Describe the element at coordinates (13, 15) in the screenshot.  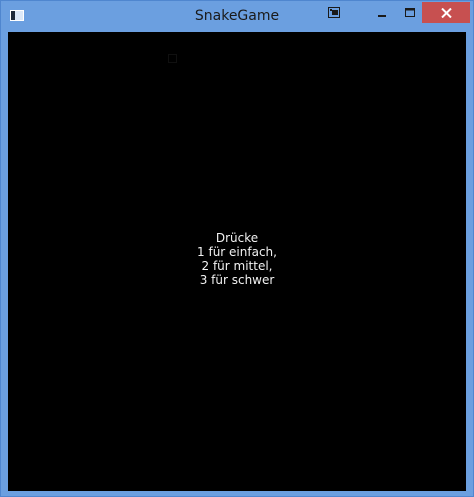
I see `app-icon-shape` at that location.